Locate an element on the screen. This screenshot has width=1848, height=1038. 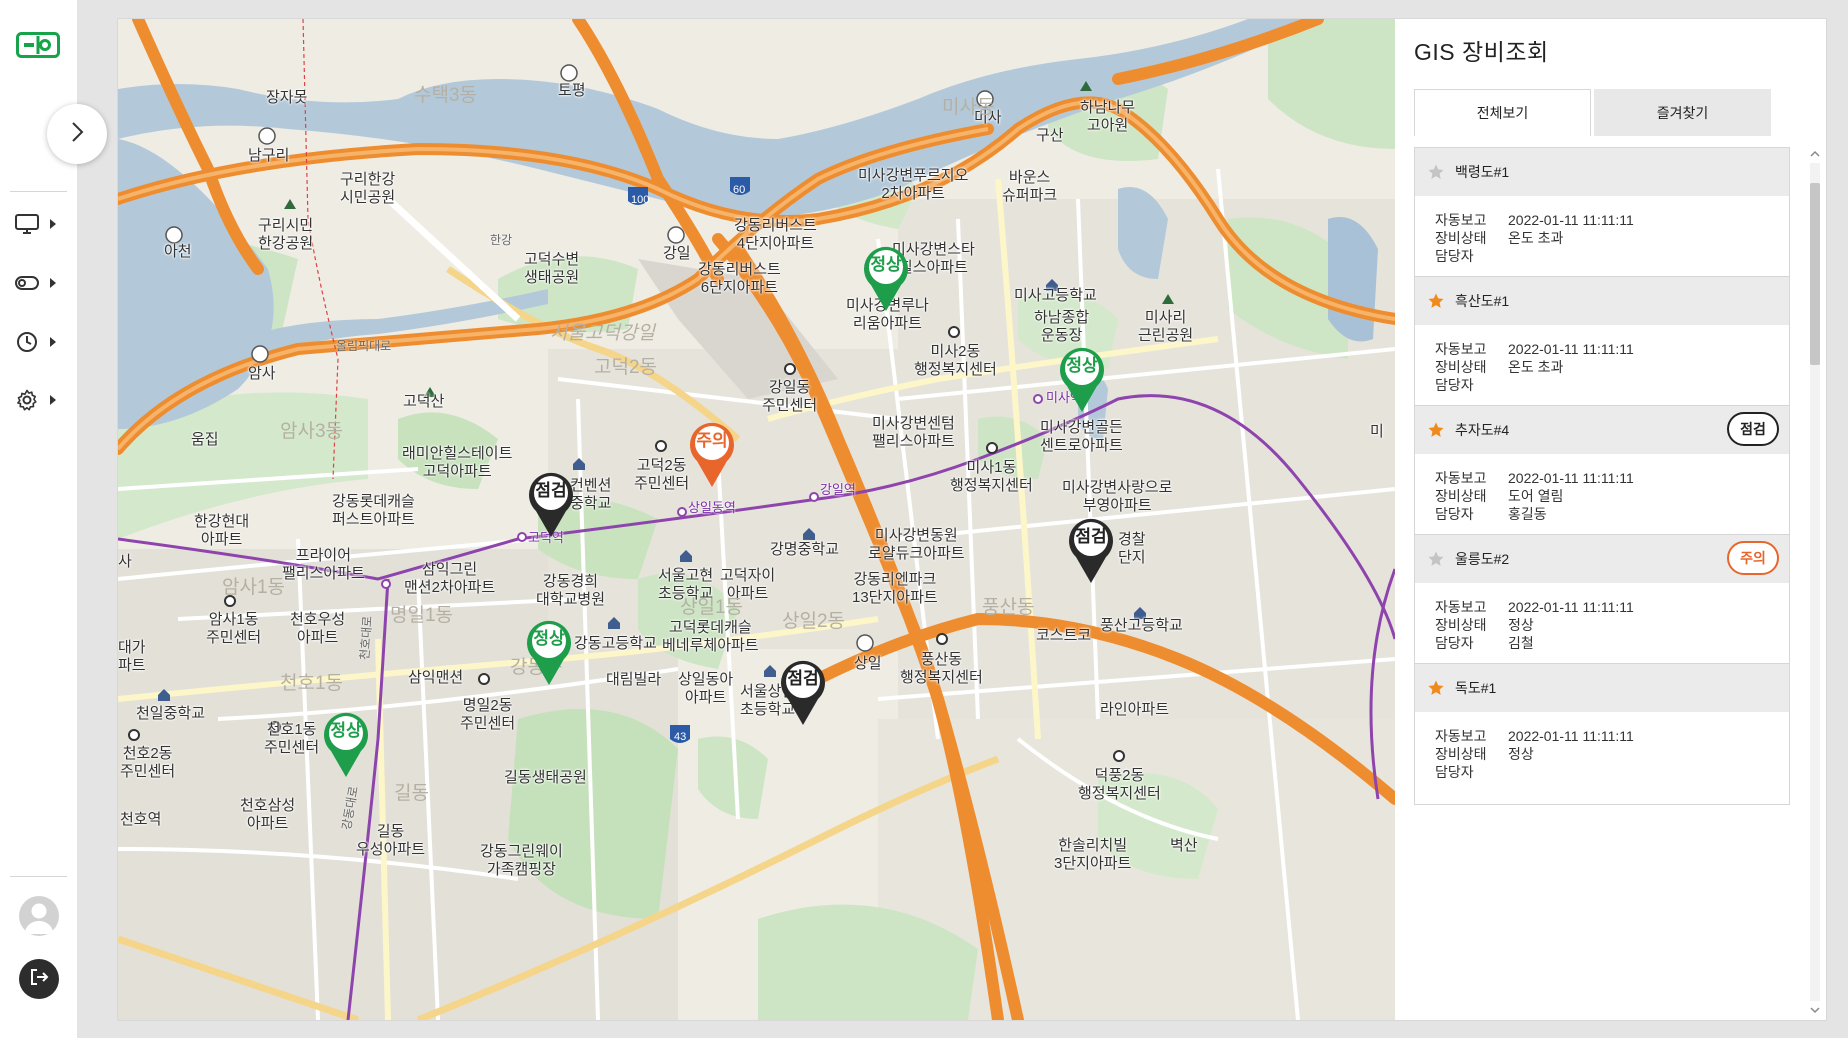
device-info: 자동보고 2022-01-11 11:11:11 장비상태 도어 열림 담당자 홍길동 is located at coordinates (1534, 496).